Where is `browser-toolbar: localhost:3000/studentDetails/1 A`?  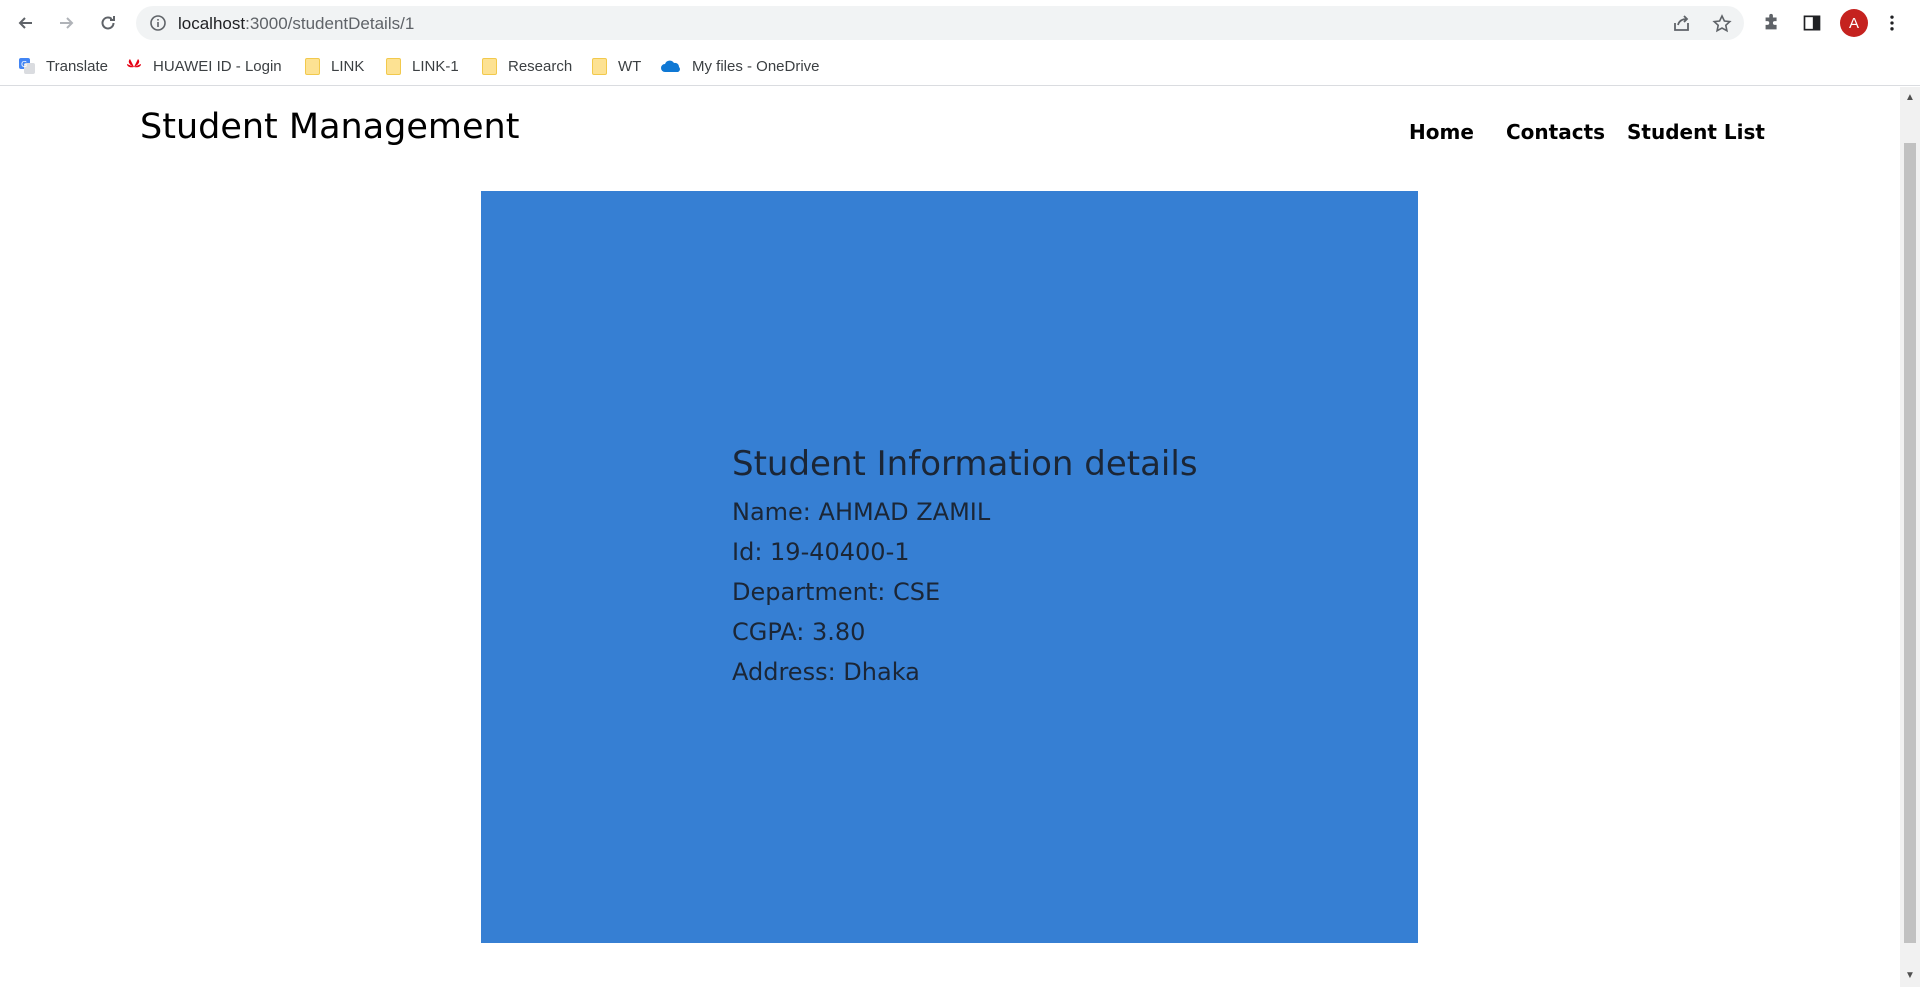
browser-toolbar: localhost:3000/studentDetails/1 A is located at coordinates (960, 23).